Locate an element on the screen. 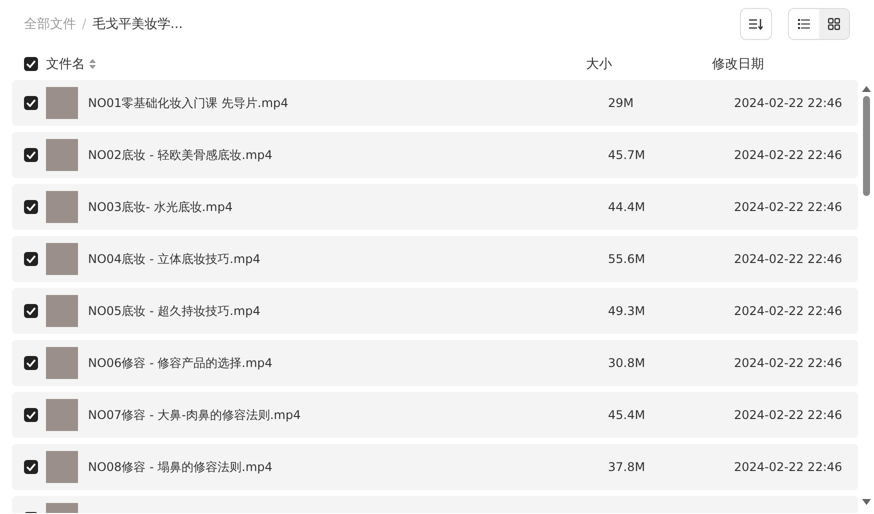  file-size: 55.6M is located at coordinates (627, 259).